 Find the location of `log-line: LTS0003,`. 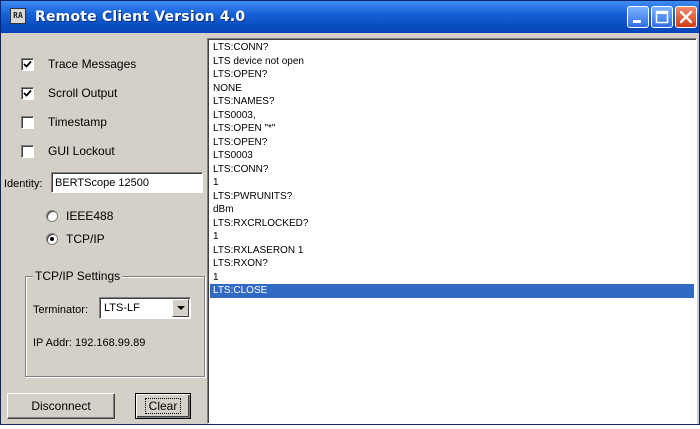

log-line: LTS0003, is located at coordinates (452, 116).